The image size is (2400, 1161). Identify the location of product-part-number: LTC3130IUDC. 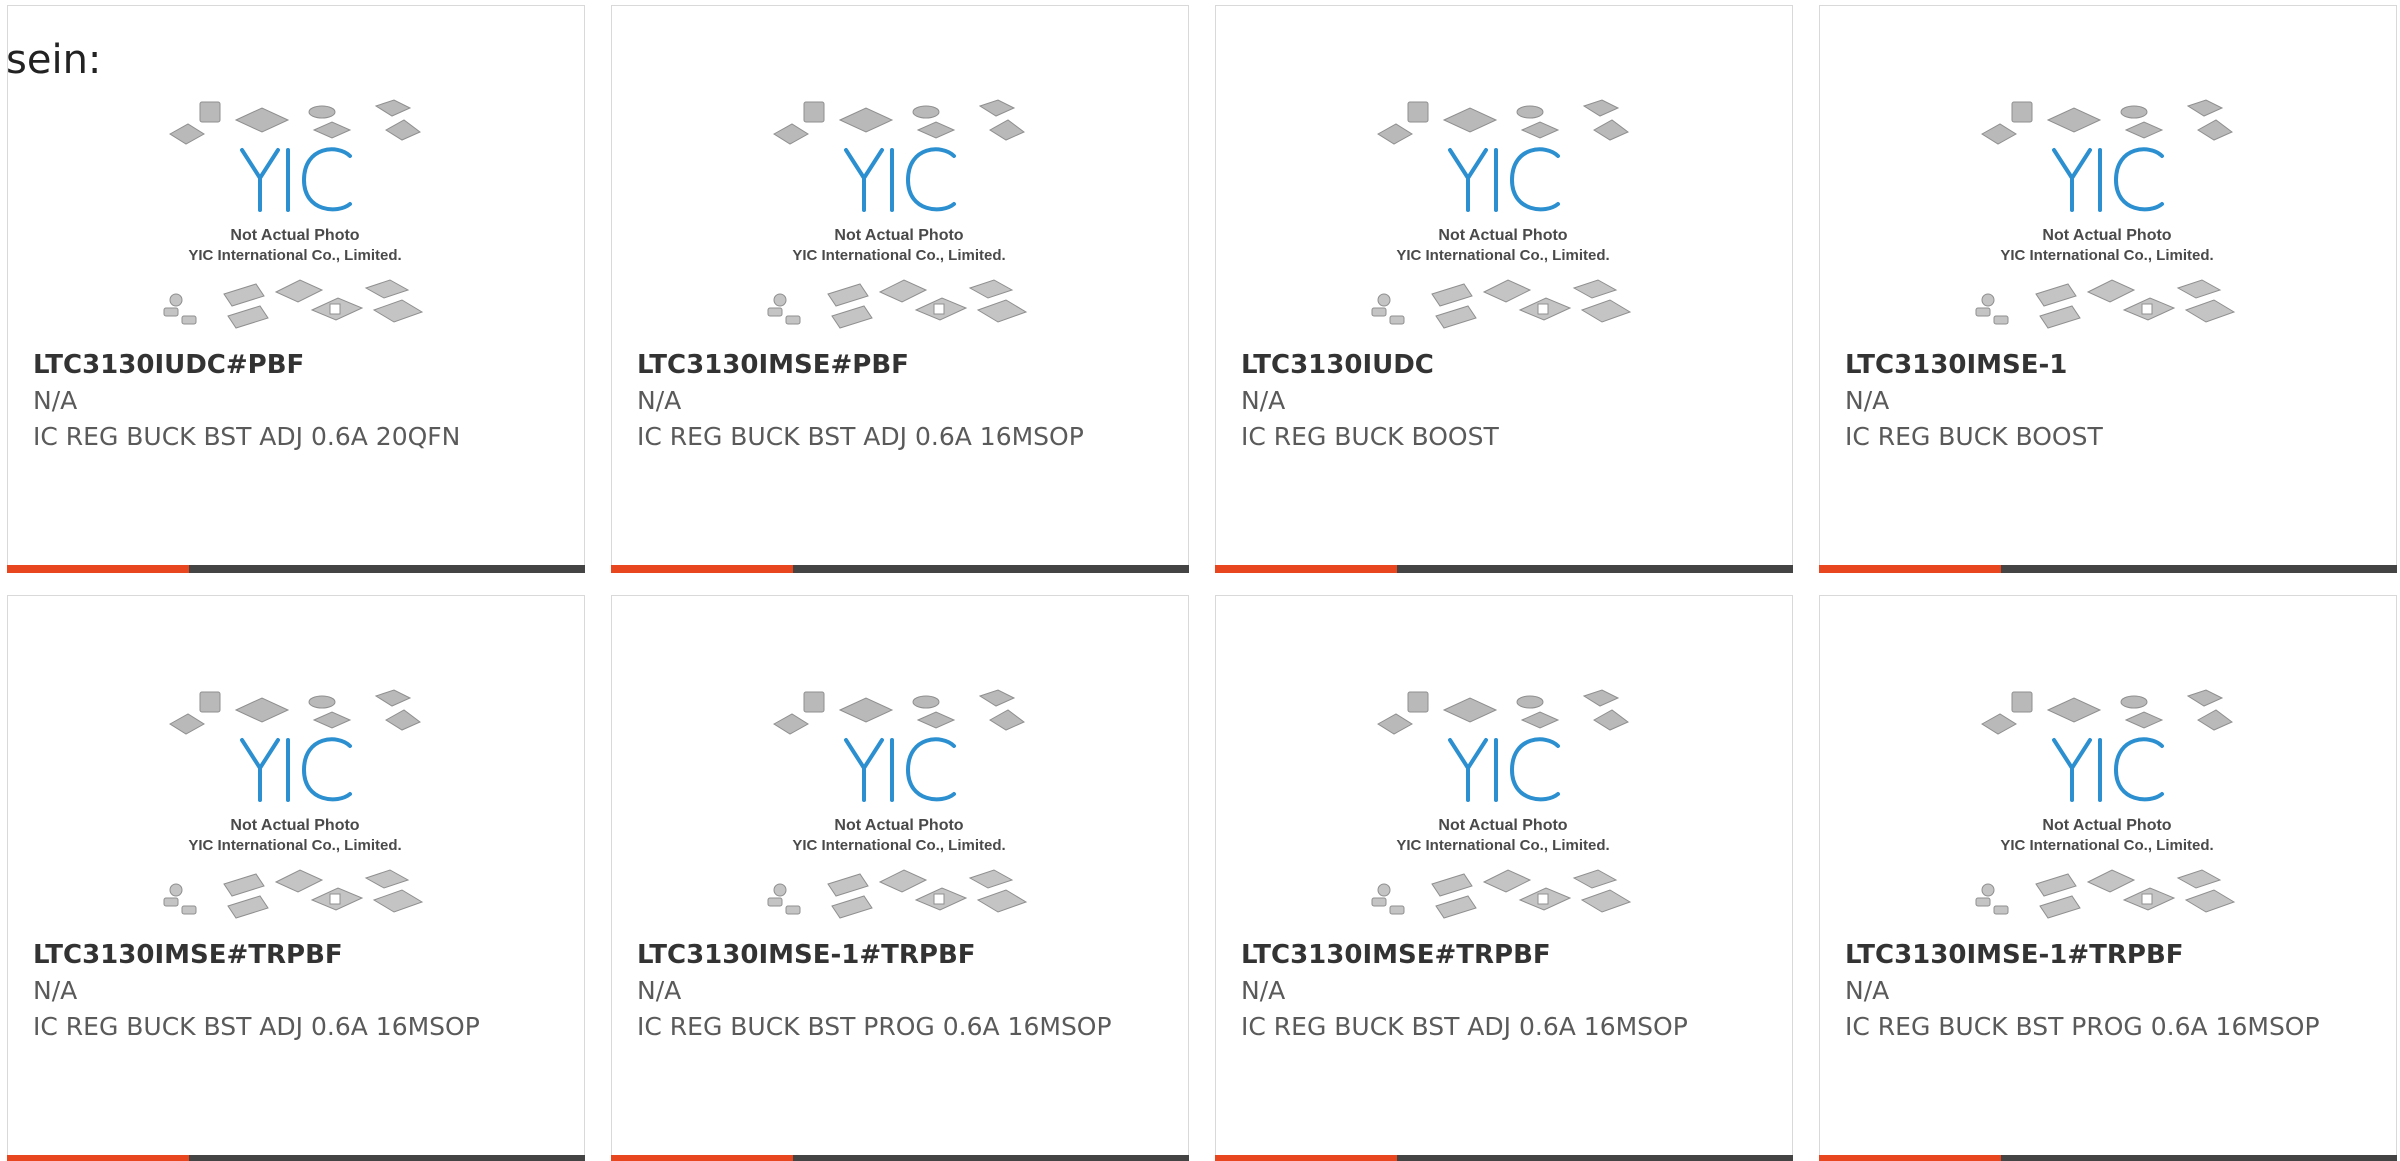
(1337, 365).